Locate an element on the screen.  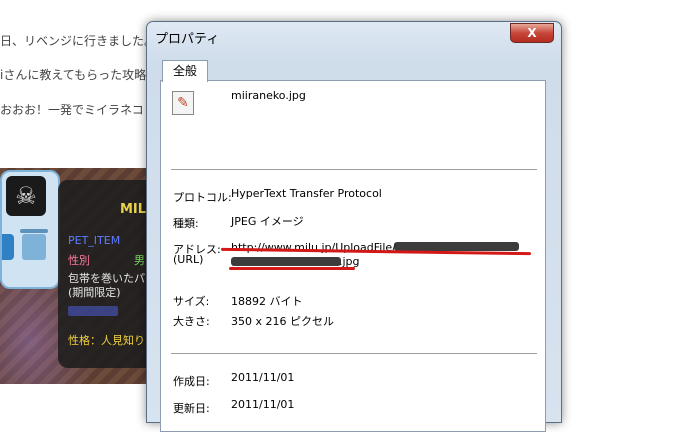
protocol-value: HyperText Transfer Protocol is located at coordinates (306, 193).